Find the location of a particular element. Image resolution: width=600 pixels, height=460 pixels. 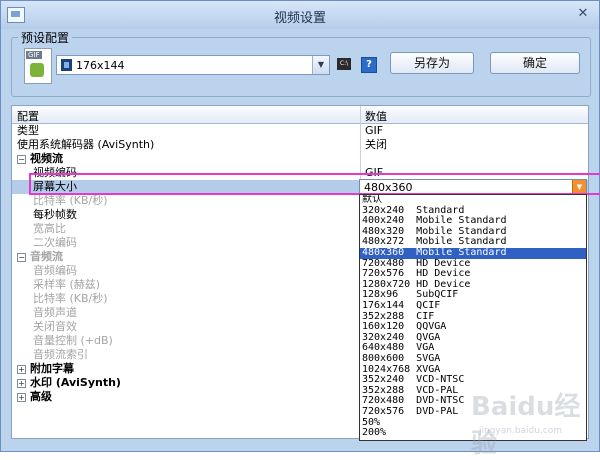

leaf-icon is located at coordinates (37, 70).